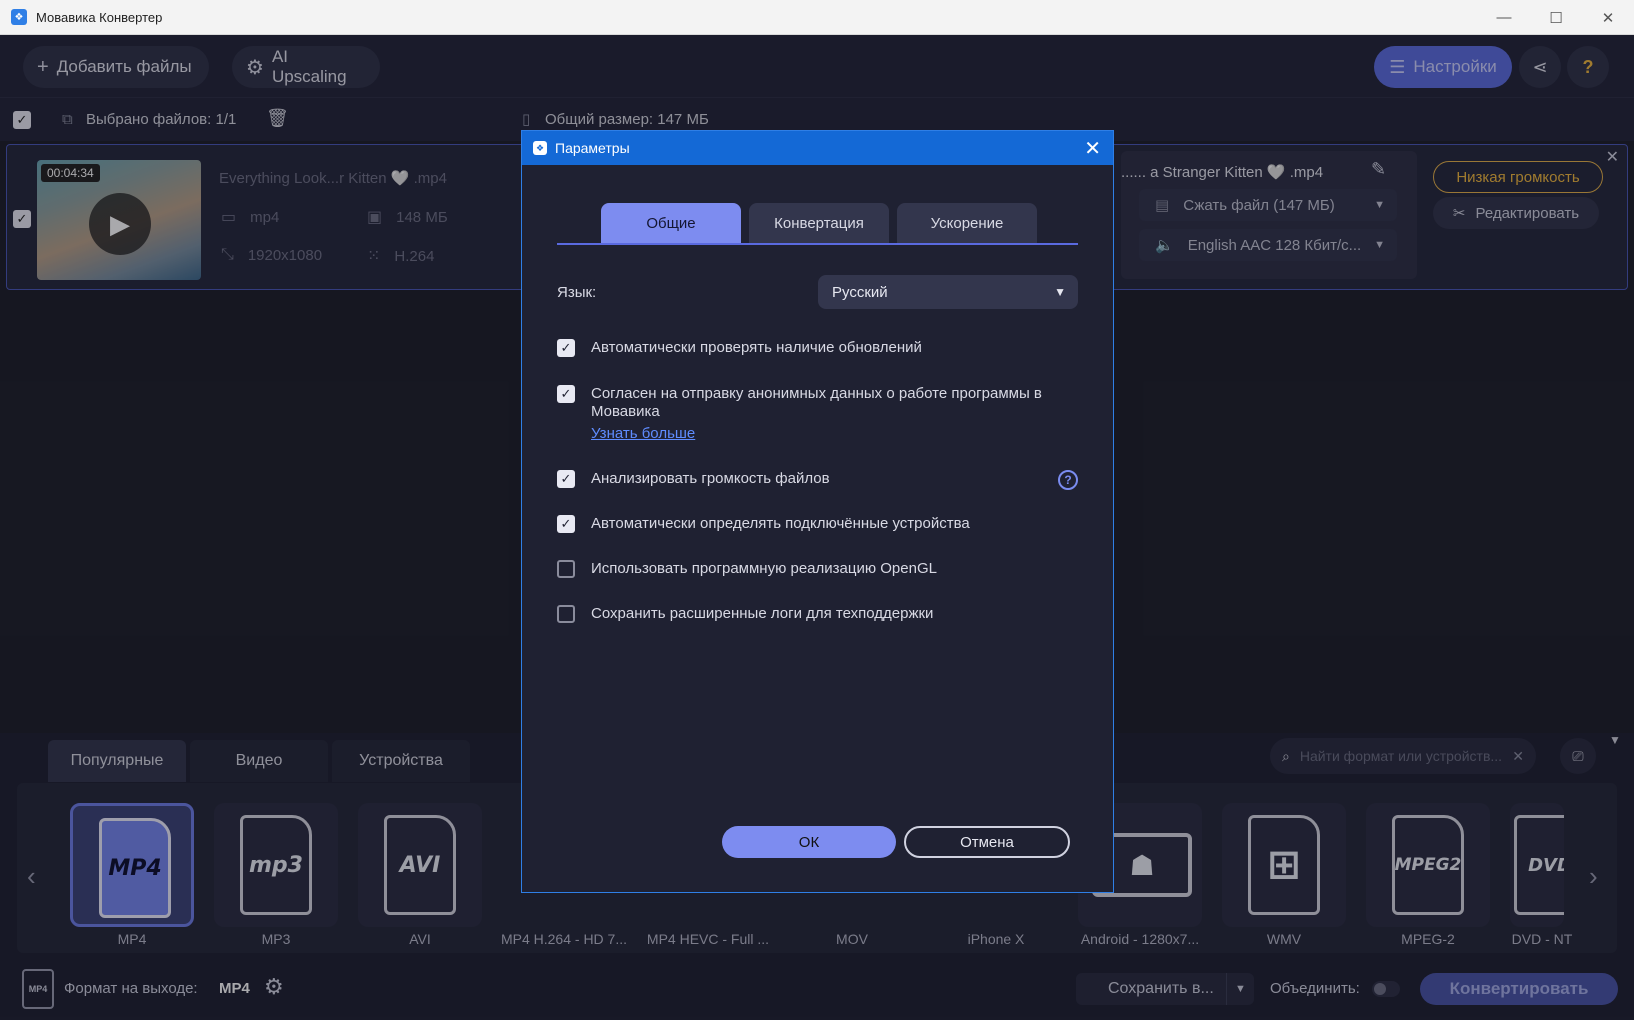 Image resolution: width=1634 pixels, height=1020 pixels. What do you see at coordinates (671, 223) in the screenshot?
I see `tab-general: Общие` at bounding box center [671, 223].